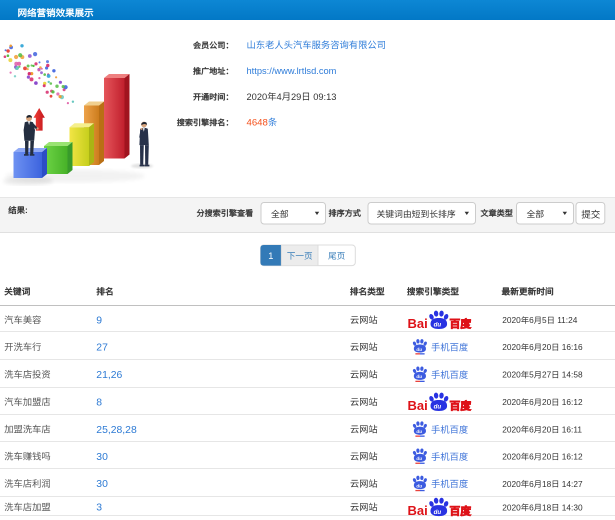 The height and width of the screenshot is (520, 615). I want to click on svg-text: 25,28,28, so click(116, 430).